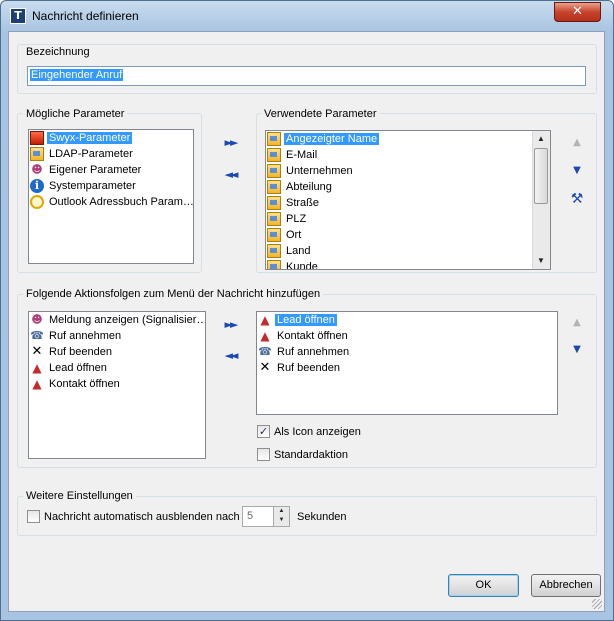 The image size is (614, 621). Describe the element at coordinates (309, 187) in the screenshot. I see `list-item-label: Abteilung` at that location.